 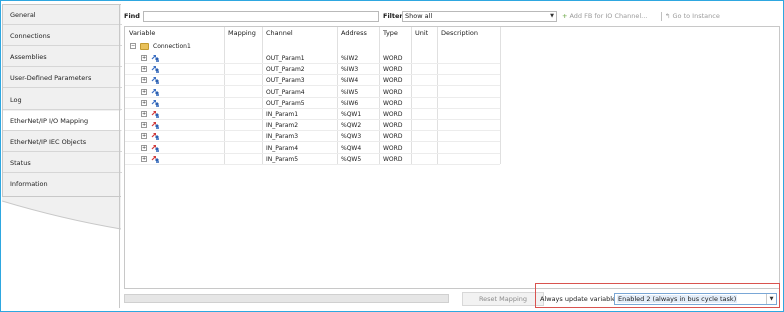 I want to click on table-row: + OUT_Param3 %IW4 WORD, so click(x=312, y=81).